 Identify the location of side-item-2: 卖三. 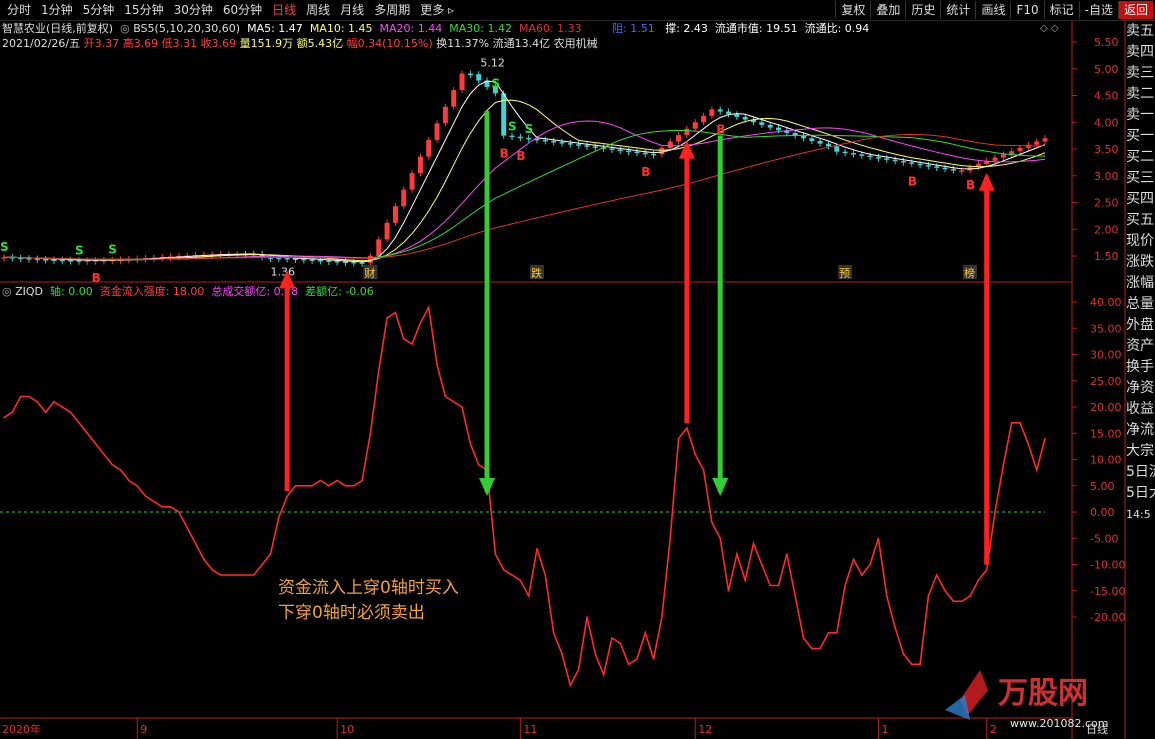
(1140, 73).